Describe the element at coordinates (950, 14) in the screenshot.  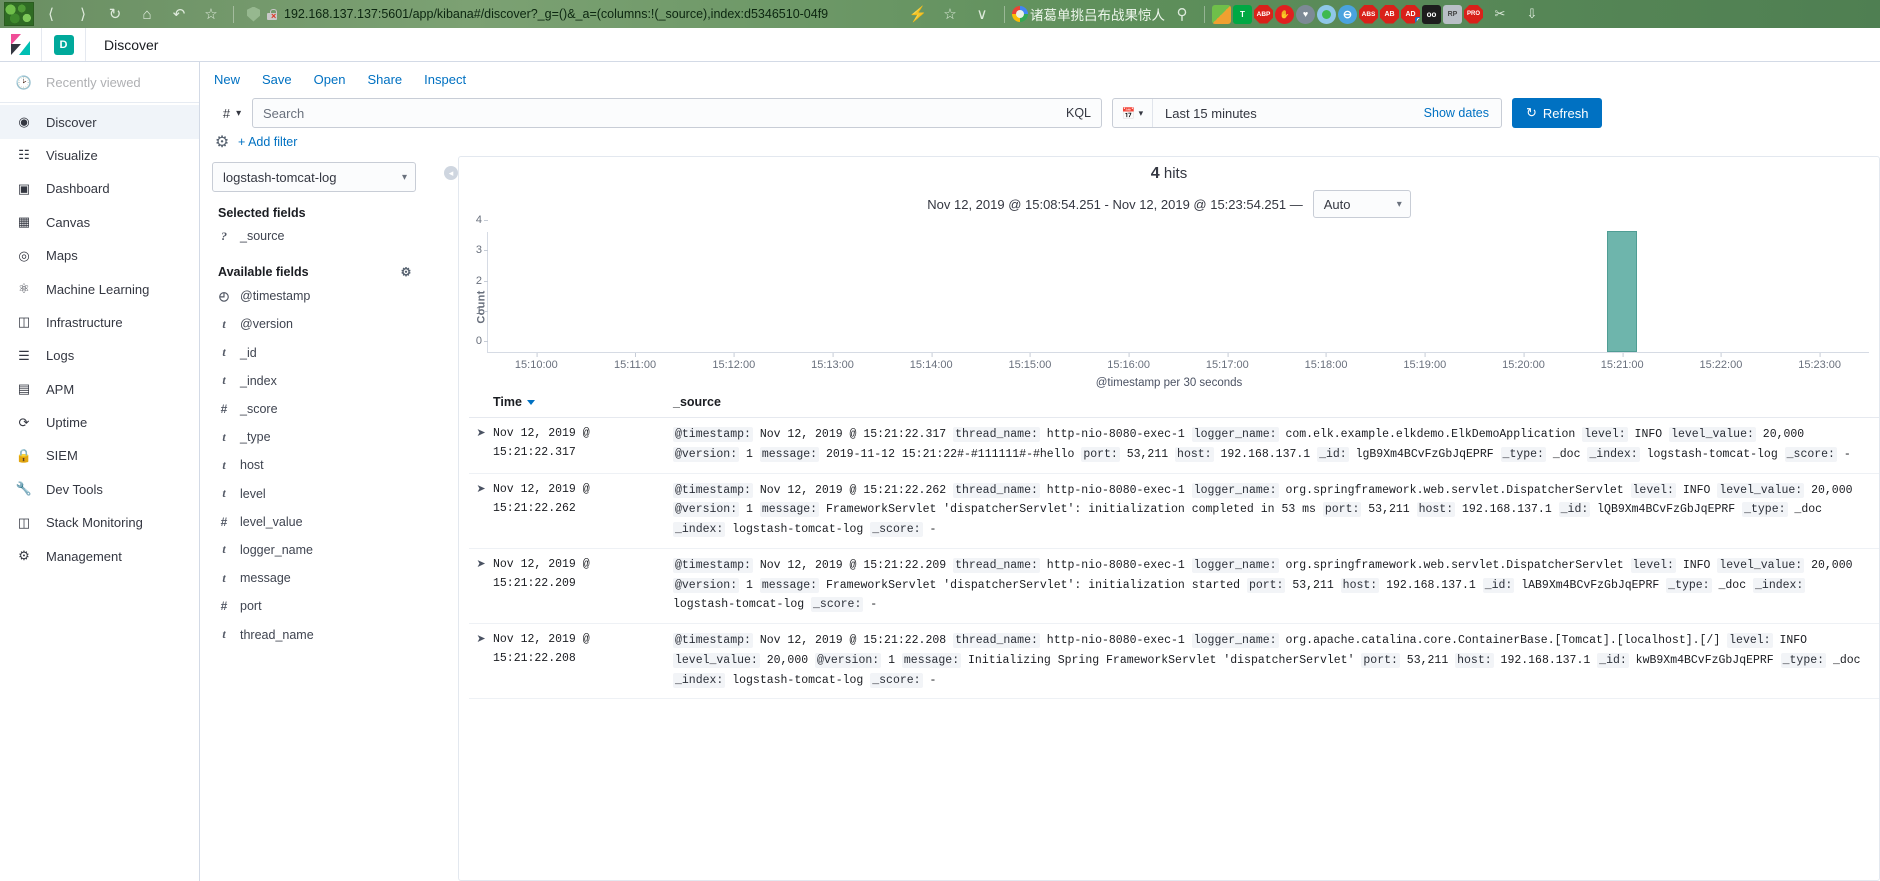
I see `bookmark-star-icon-2: ☆` at that location.